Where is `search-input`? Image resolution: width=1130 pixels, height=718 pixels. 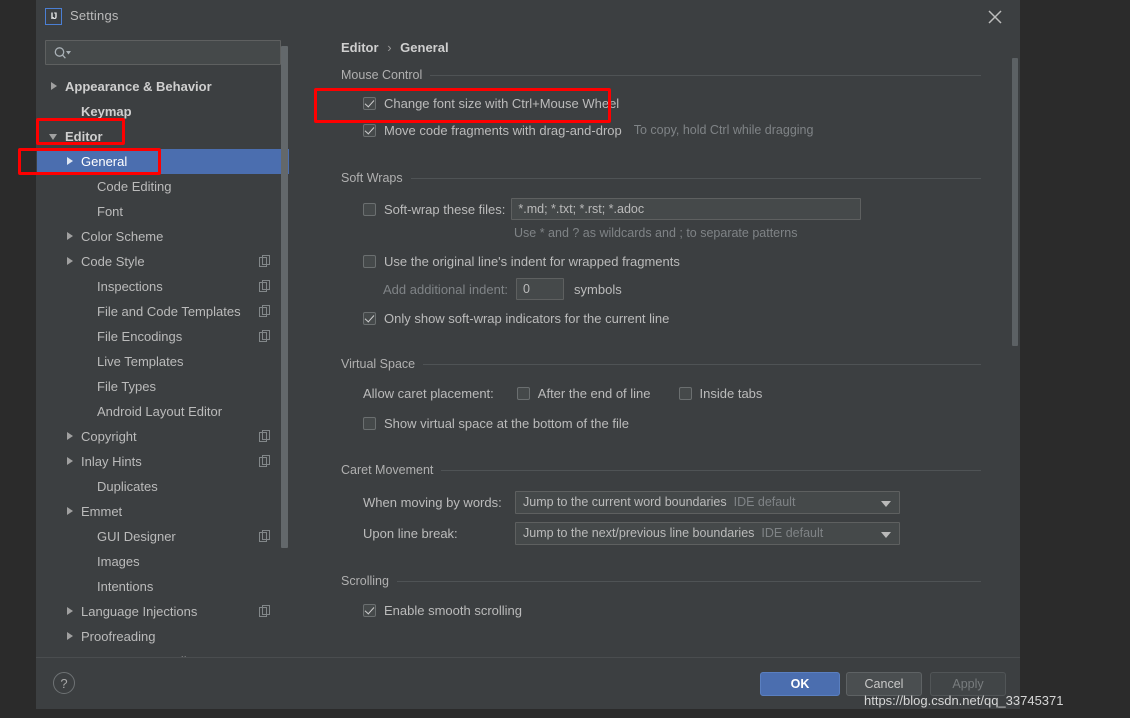 search-input is located at coordinates (163, 52).